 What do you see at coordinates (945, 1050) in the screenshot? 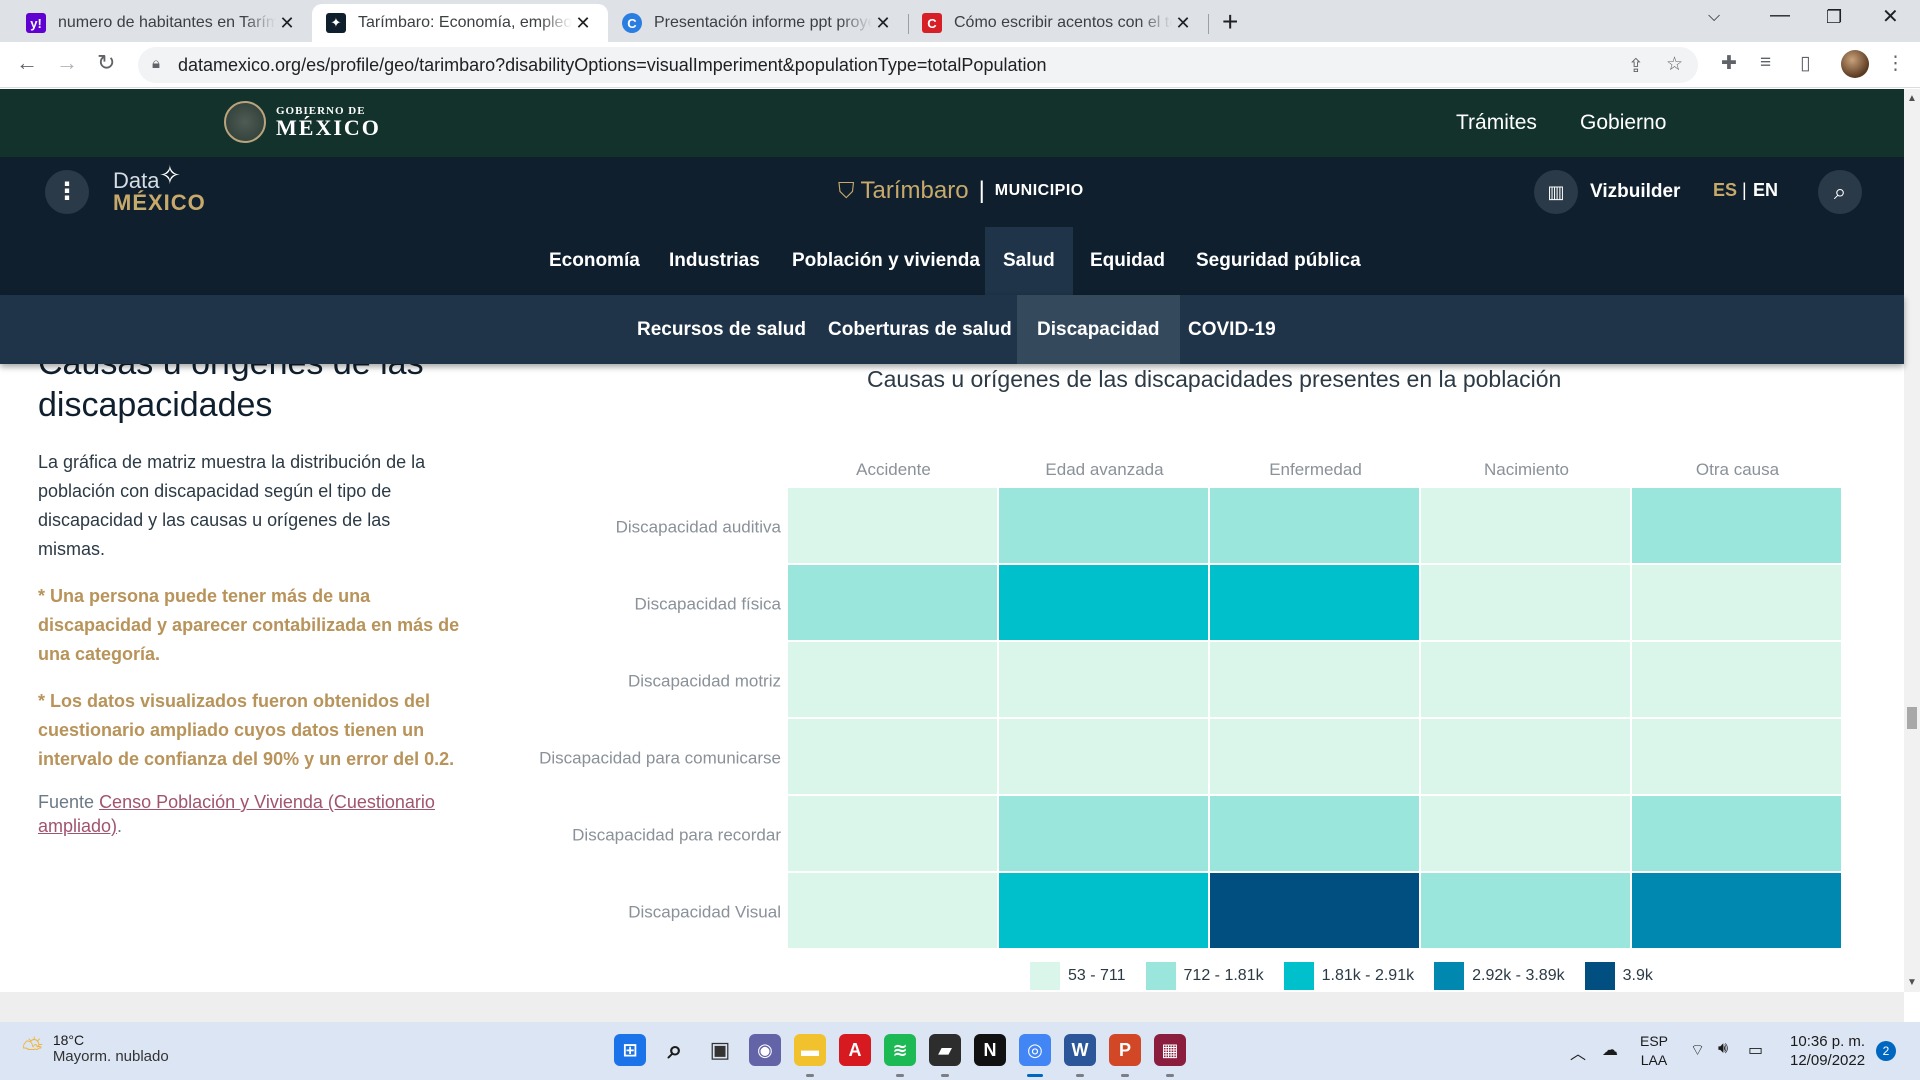
I see `sticky-notes-icon: ▰` at bounding box center [945, 1050].